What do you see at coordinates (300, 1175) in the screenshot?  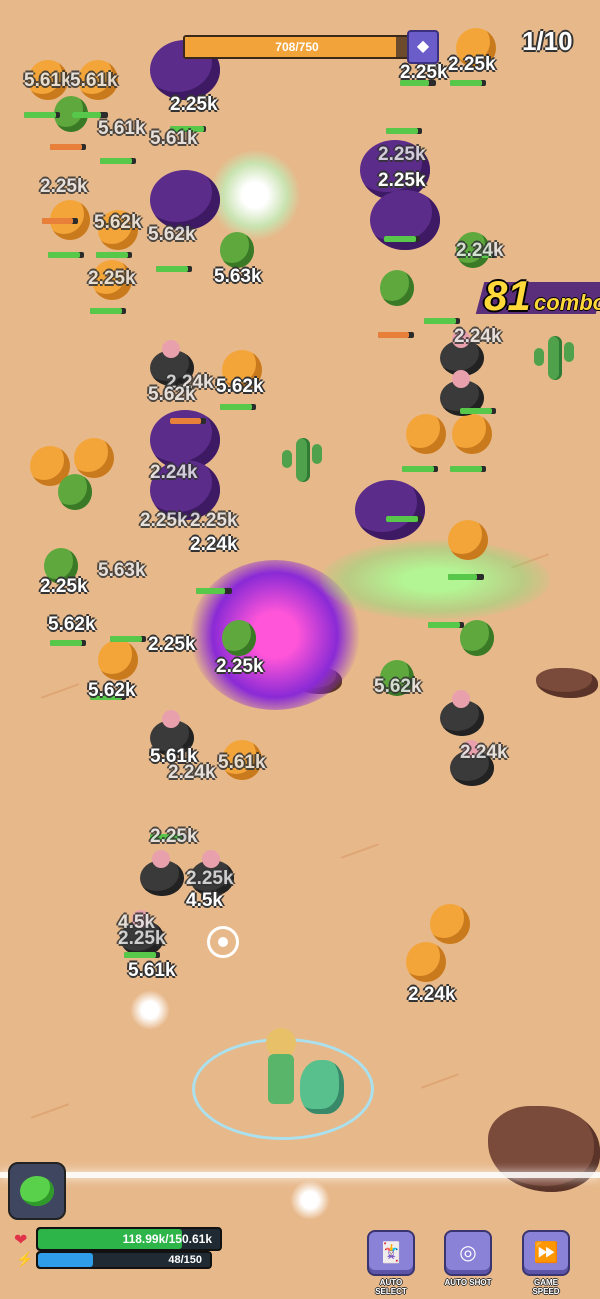 I see `defense-line` at bounding box center [300, 1175].